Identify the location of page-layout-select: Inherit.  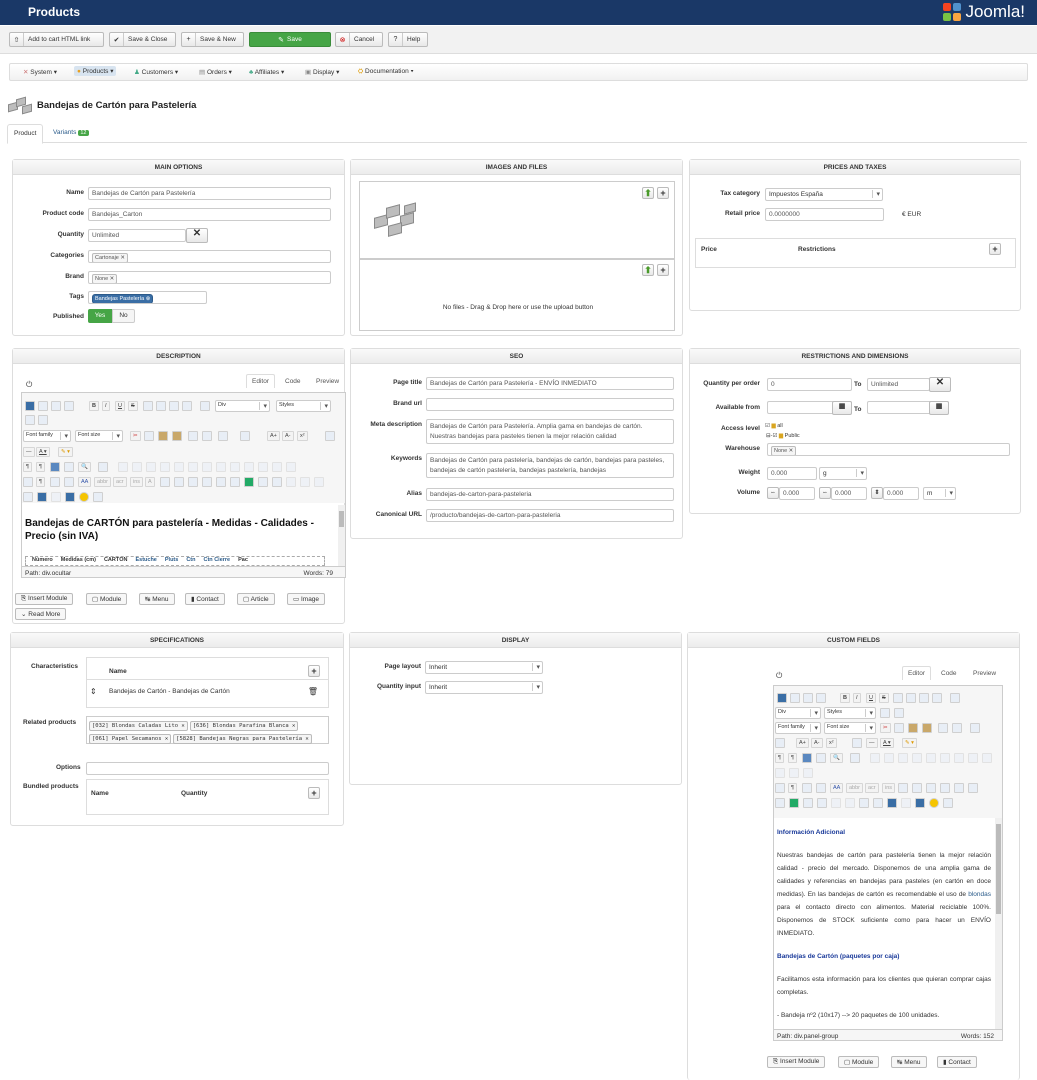
(484, 667).